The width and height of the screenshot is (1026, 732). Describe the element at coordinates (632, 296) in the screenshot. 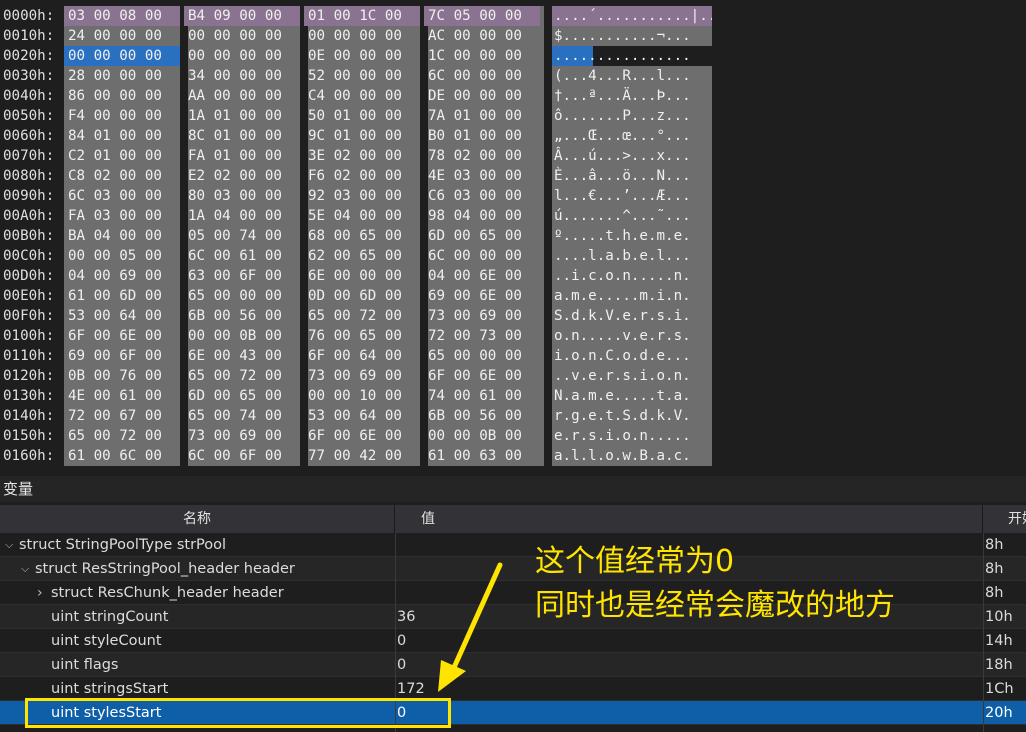

I see `ascii-text: a.m.e.....m.i.n.` at that location.